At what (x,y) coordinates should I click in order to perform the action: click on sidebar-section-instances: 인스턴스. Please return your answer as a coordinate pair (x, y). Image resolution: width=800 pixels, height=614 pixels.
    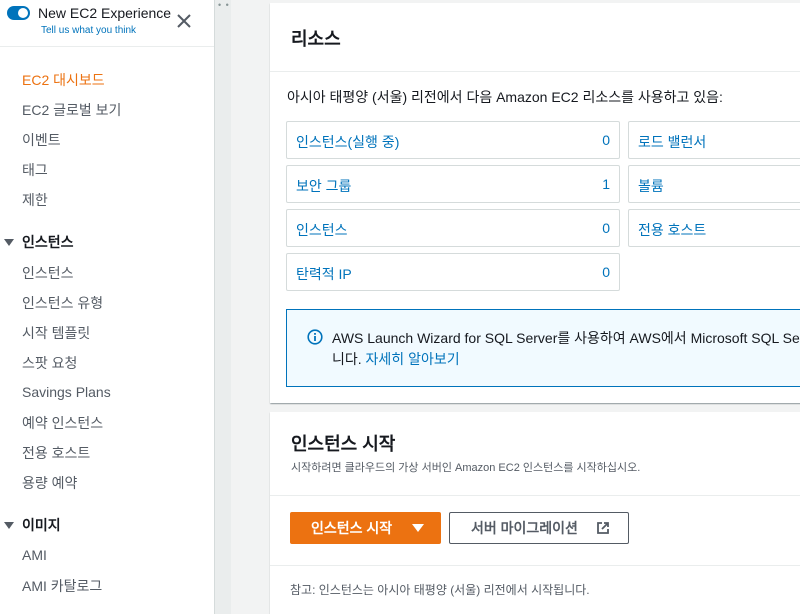
    Looking at the image, I should click on (39, 242).